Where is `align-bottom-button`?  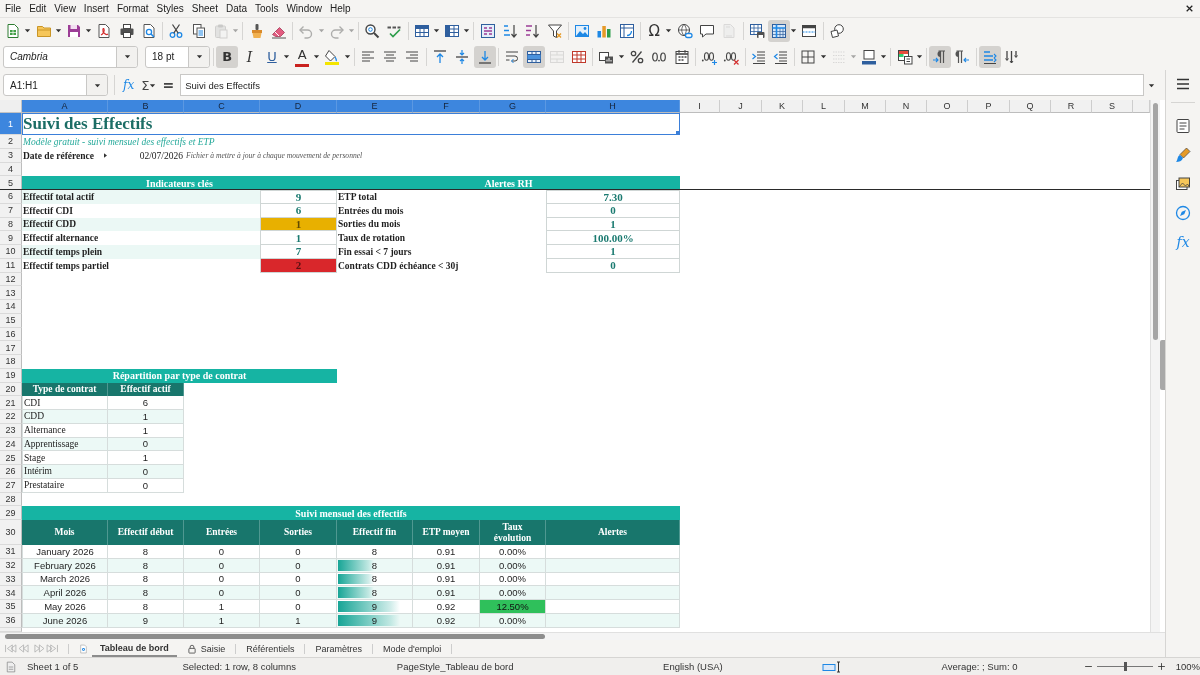 align-bottom-button is located at coordinates (484, 56).